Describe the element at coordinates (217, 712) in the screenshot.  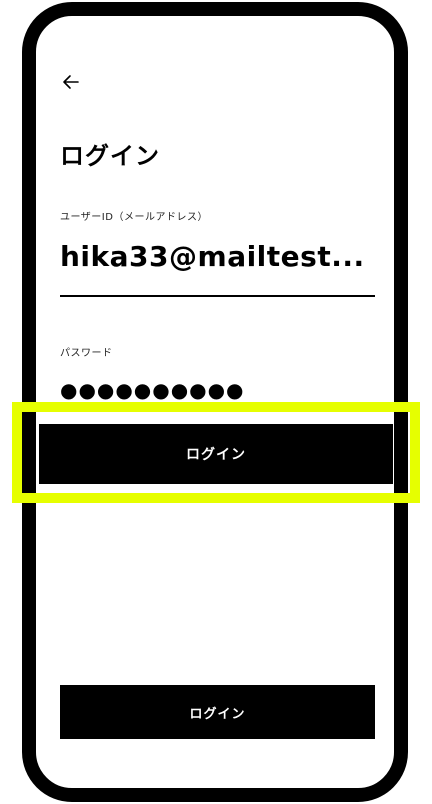
I see `login-button: ログイン` at that location.